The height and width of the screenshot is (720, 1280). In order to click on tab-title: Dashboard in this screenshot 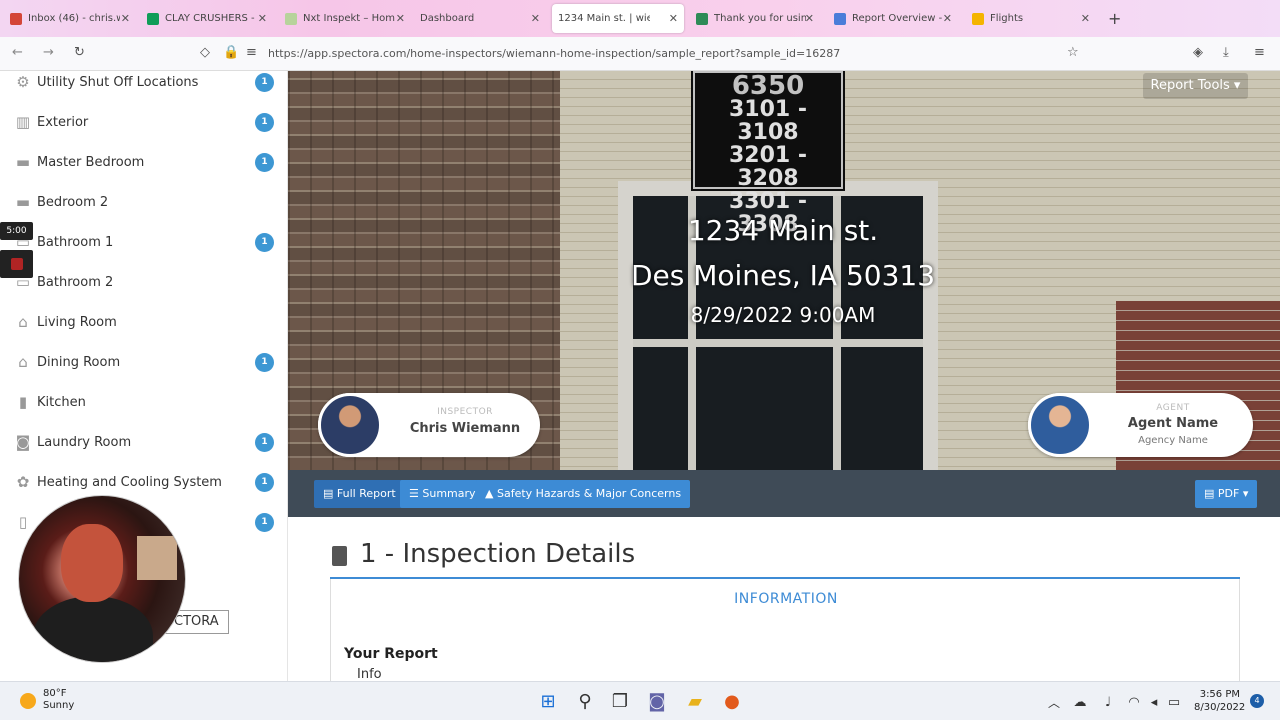, I will do `click(447, 18)`.